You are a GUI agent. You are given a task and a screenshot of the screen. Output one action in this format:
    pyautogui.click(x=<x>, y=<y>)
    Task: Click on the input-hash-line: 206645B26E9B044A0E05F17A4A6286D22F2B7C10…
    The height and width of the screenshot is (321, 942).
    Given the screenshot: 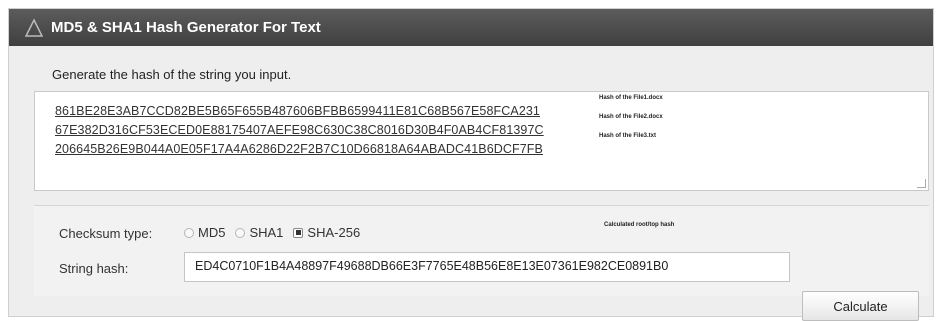 What is the action you would take?
    pyautogui.click(x=299, y=149)
    